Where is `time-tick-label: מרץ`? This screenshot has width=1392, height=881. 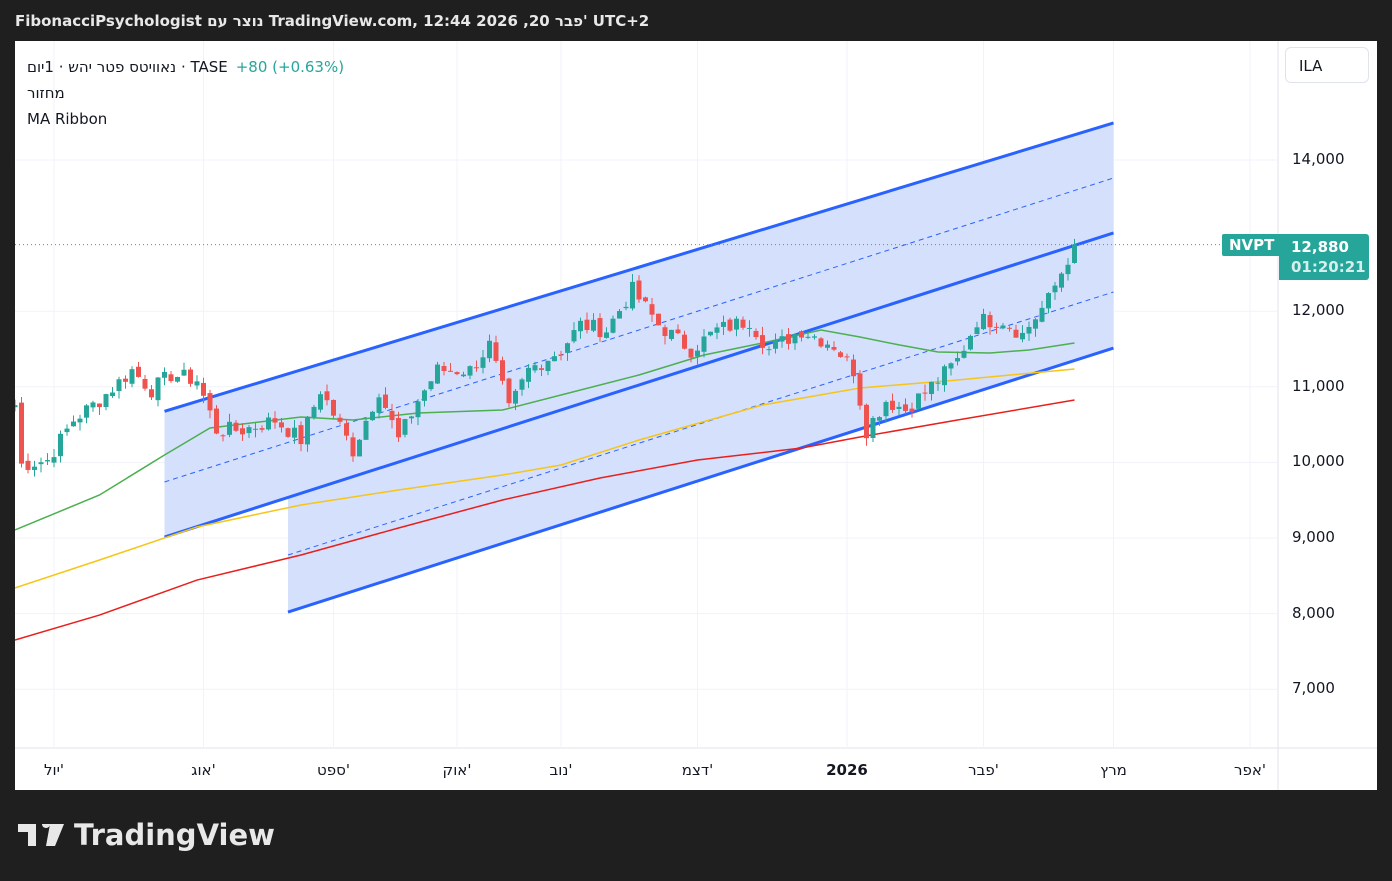
time-tick-label: מרץ is located at coordinates (1113, 770).